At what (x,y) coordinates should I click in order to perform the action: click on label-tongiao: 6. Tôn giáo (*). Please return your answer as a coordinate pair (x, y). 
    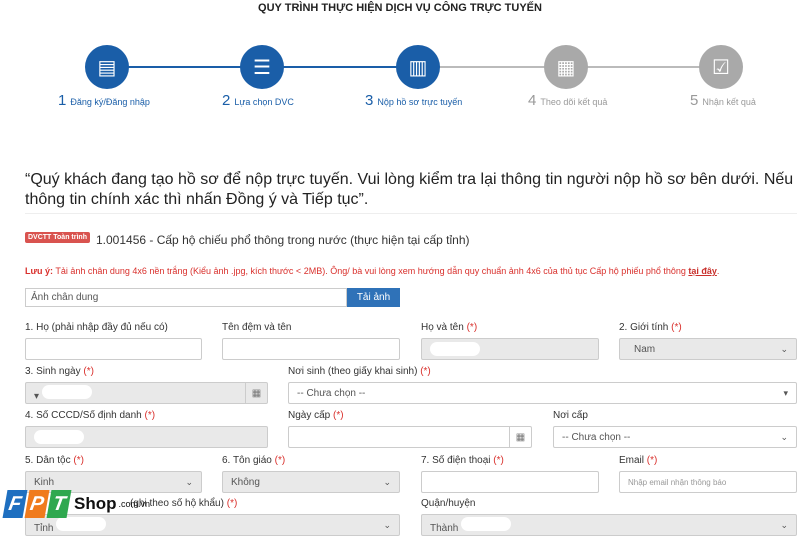
    Looking at the image, I should click on (254, 460).